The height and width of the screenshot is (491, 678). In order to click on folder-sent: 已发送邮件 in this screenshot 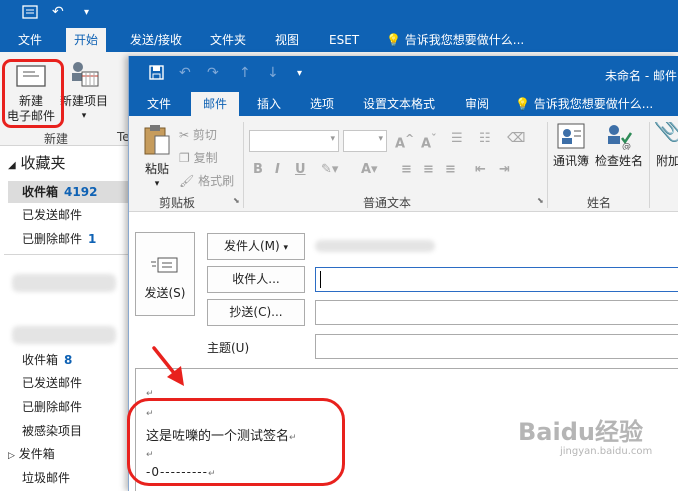, I will do `click(52, 383)`.